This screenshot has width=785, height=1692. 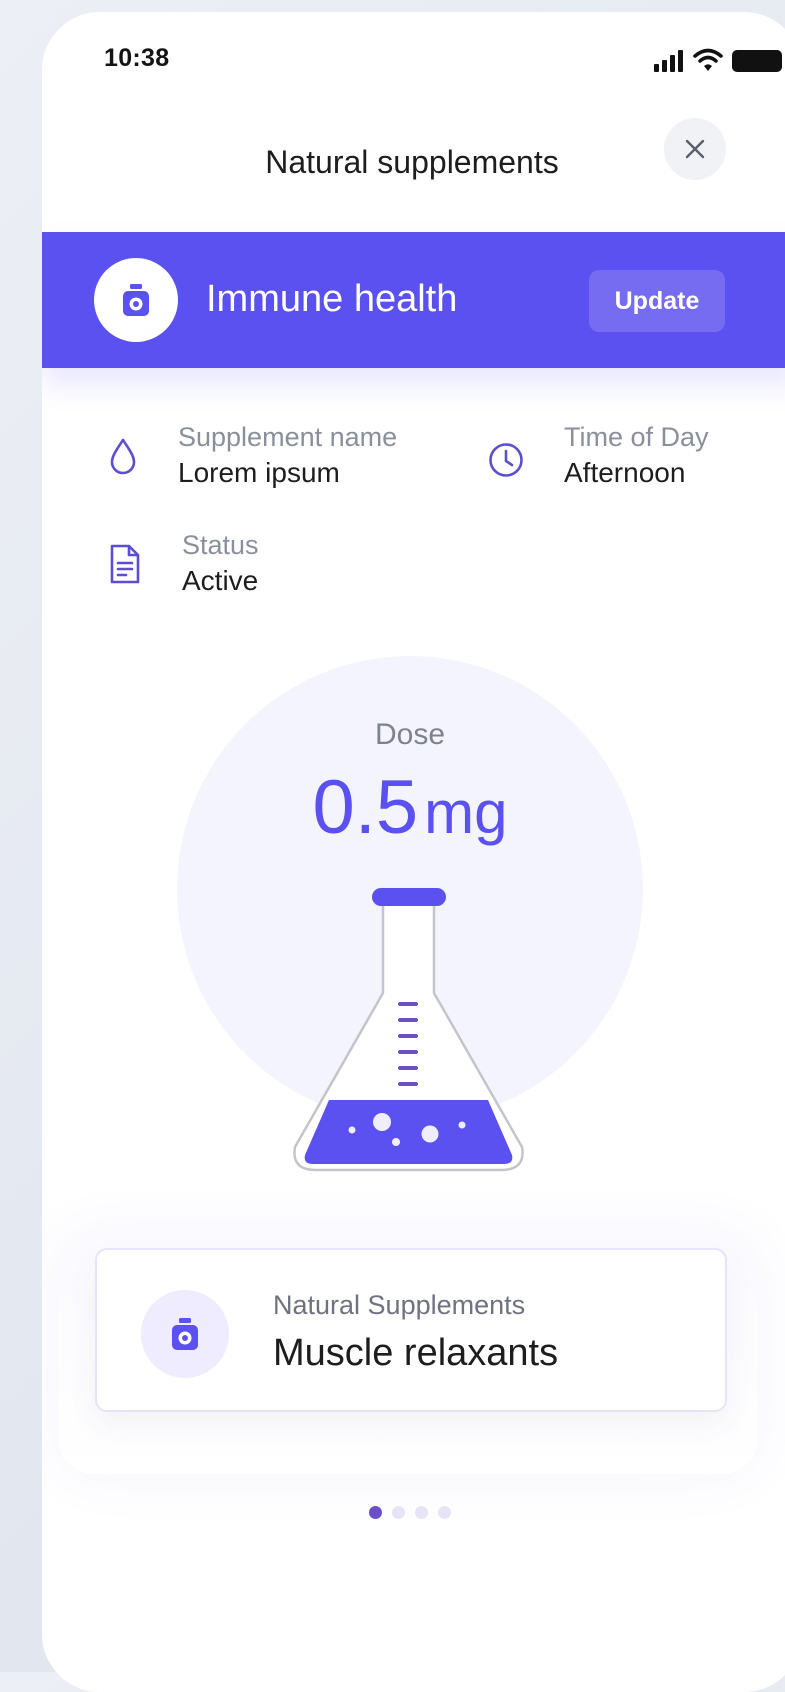 What do you see at coordinates (708, 59) in the screenshot?
I see `wifi-icon` at bounding box center [708, 59].